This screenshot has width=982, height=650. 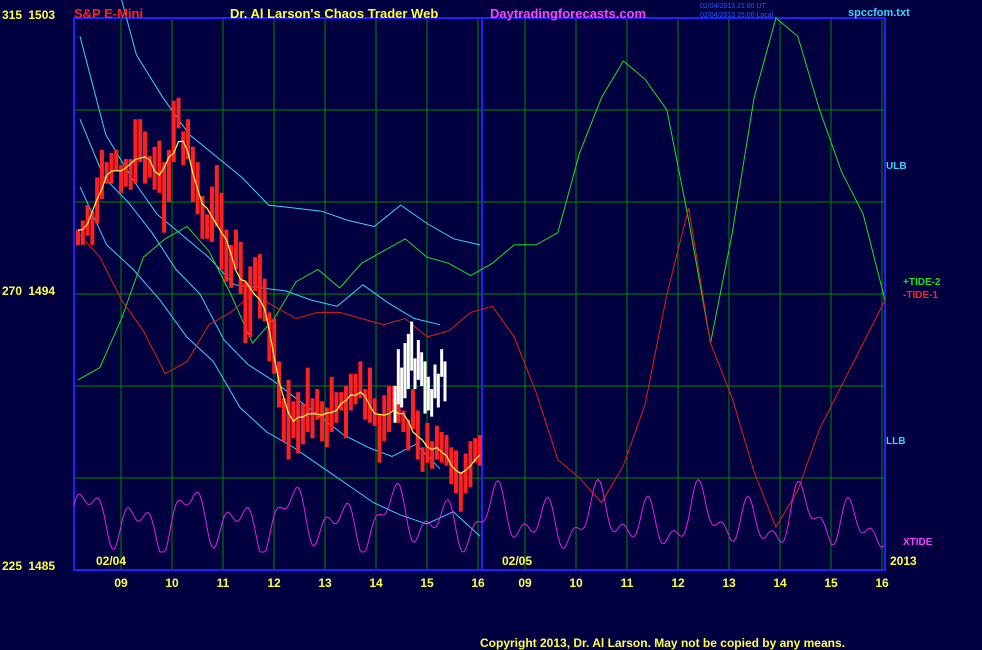 What do you see at coordinates (576, 583) in the screenshot?
I see `hour-tick-9: 10` at bounding box center [576, 583].